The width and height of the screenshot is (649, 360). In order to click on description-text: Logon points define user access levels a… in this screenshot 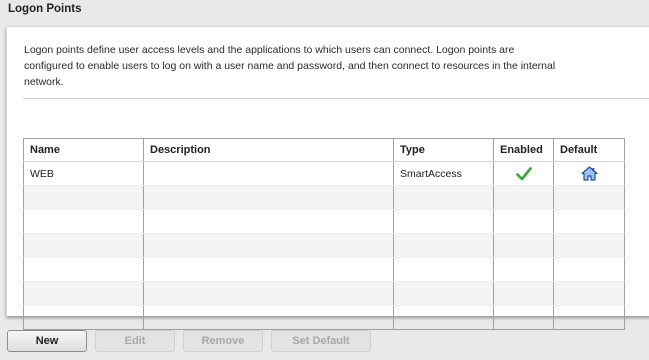, I will do `click(290, 66)`.